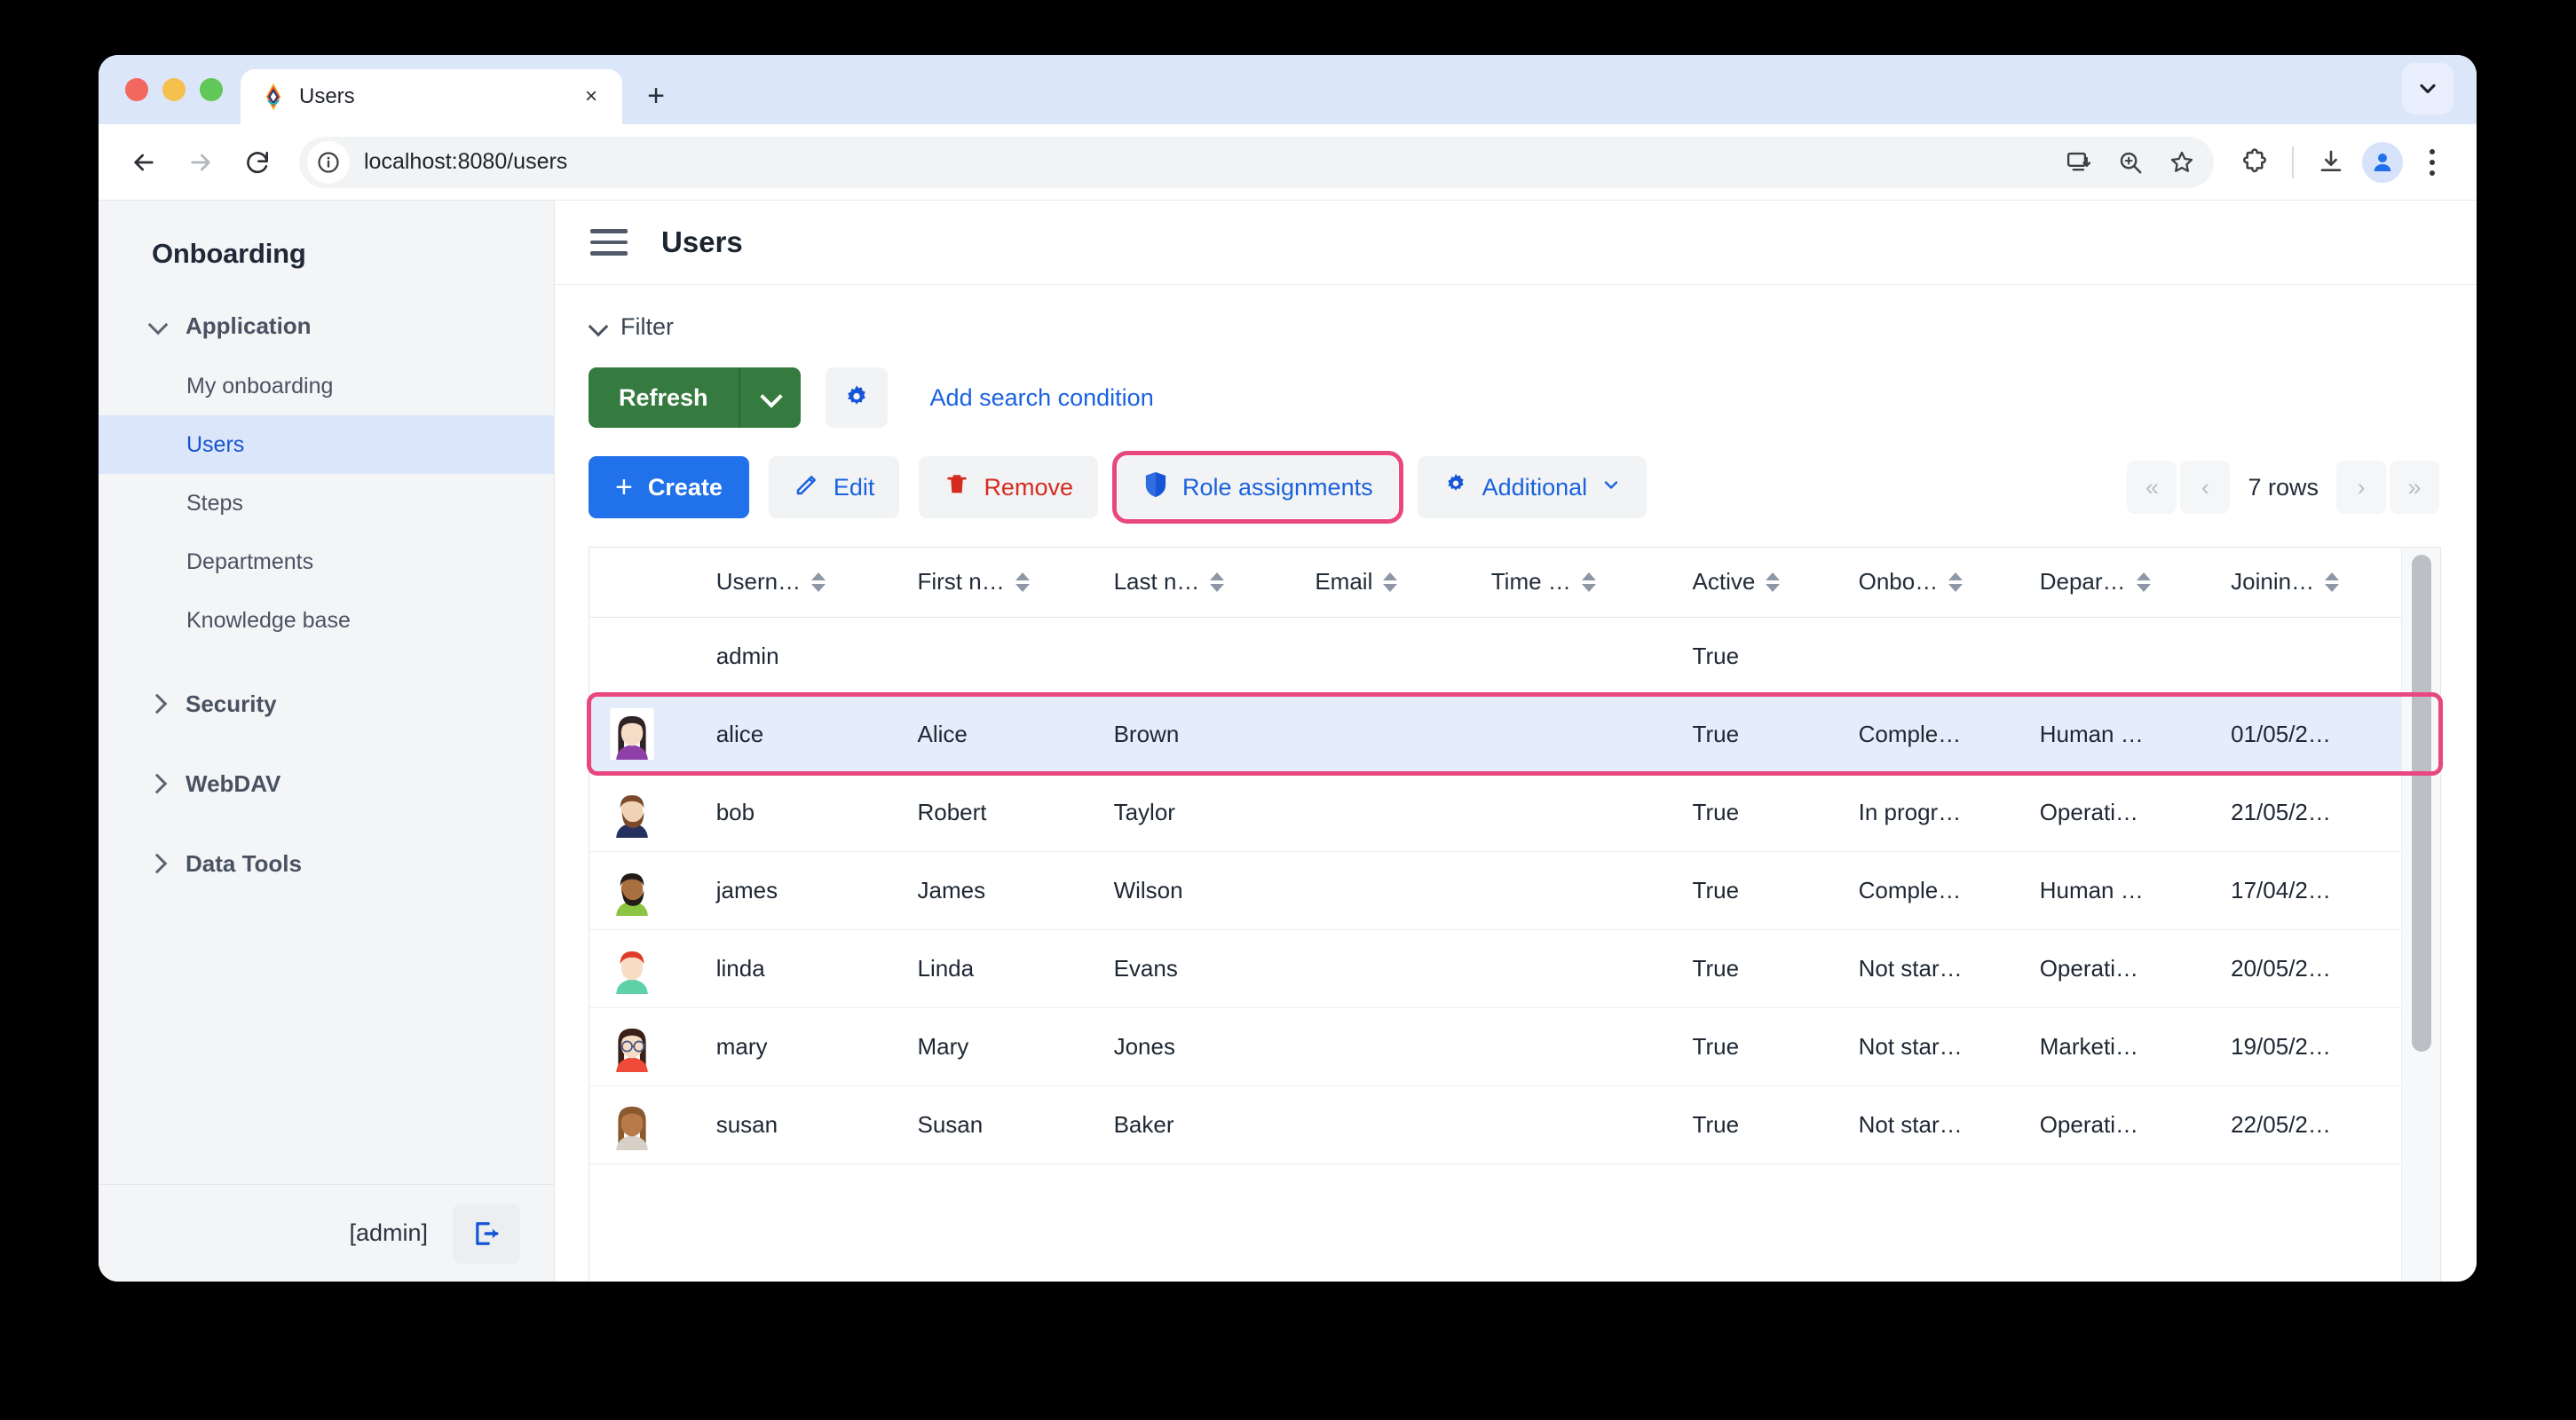  I want to click on logout-button, so click(486, 1233).